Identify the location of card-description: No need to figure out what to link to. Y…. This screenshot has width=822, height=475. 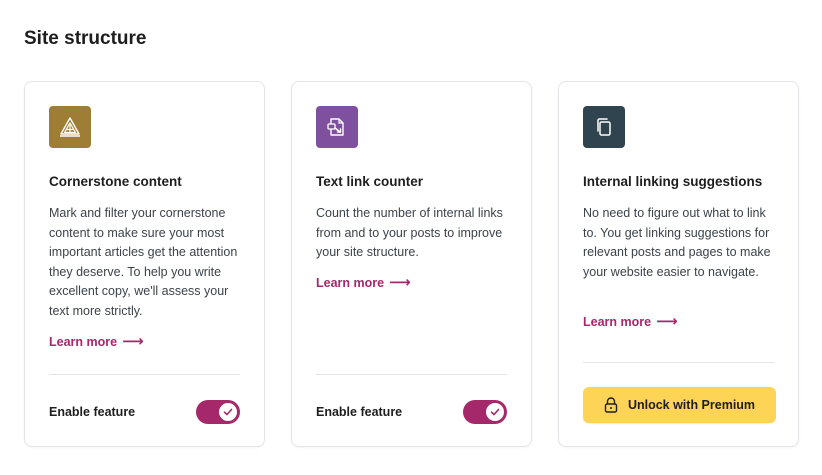
(677, 242).